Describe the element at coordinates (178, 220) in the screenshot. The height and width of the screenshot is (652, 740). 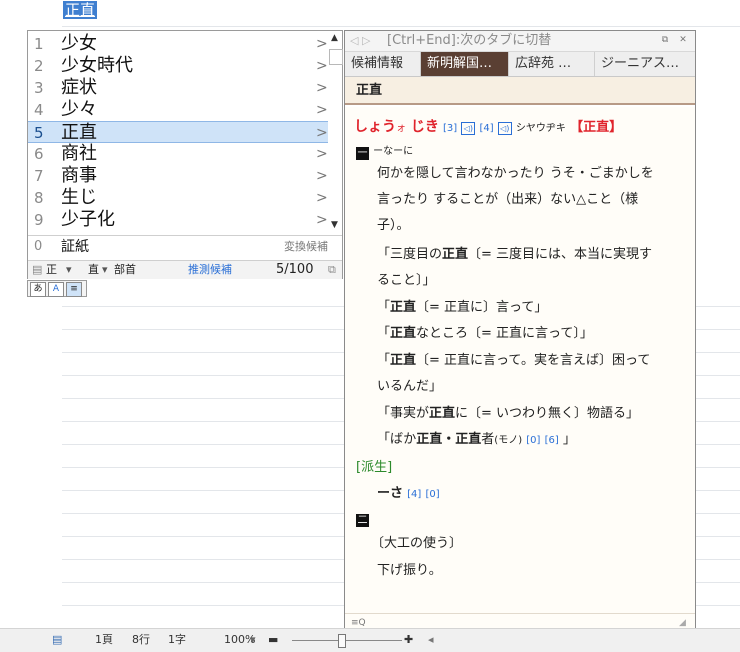
I see `candidate-item-9: 9 少子化 >` at that location.